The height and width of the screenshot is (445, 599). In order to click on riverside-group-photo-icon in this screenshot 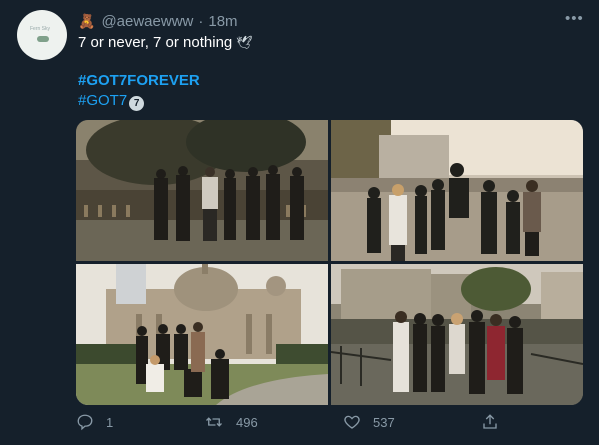, I will do `click(457, 334)`.